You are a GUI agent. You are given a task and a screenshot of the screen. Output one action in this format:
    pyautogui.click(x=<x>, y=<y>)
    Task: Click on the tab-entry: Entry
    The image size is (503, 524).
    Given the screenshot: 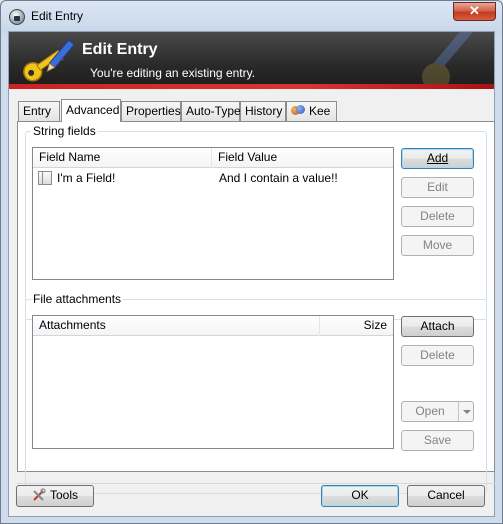 What is the action you would take?
    pyautogui.click(x=39, y=111)
    